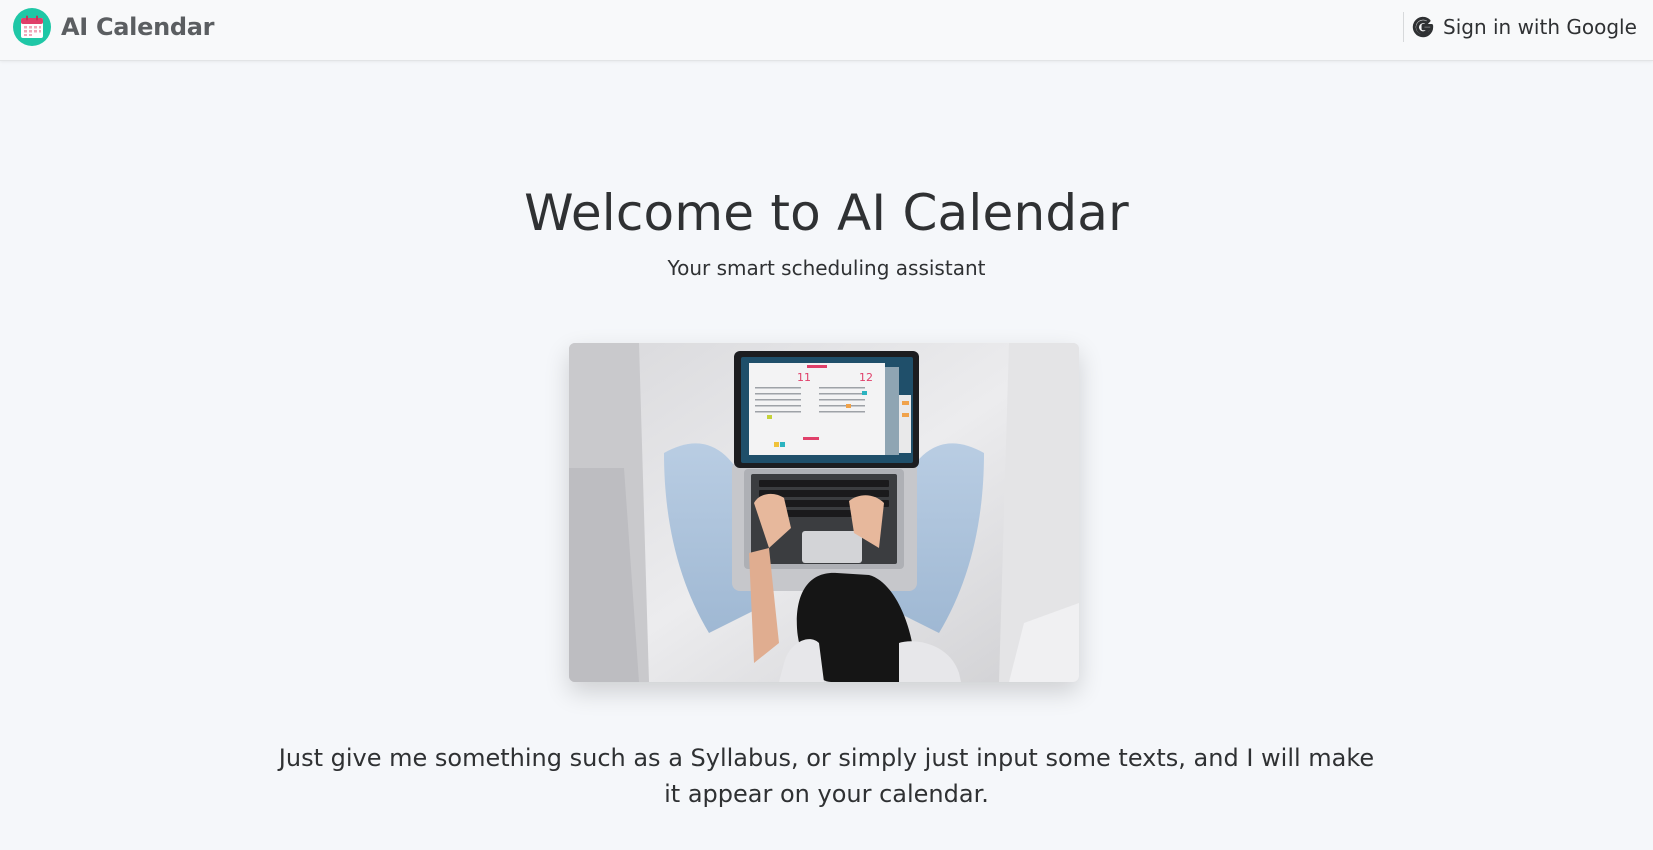  What do you see at coordinates (826, 213) in the screenshot?
I see `page-title: Welcome to AI Calendar` at bounding box center [826, 213].